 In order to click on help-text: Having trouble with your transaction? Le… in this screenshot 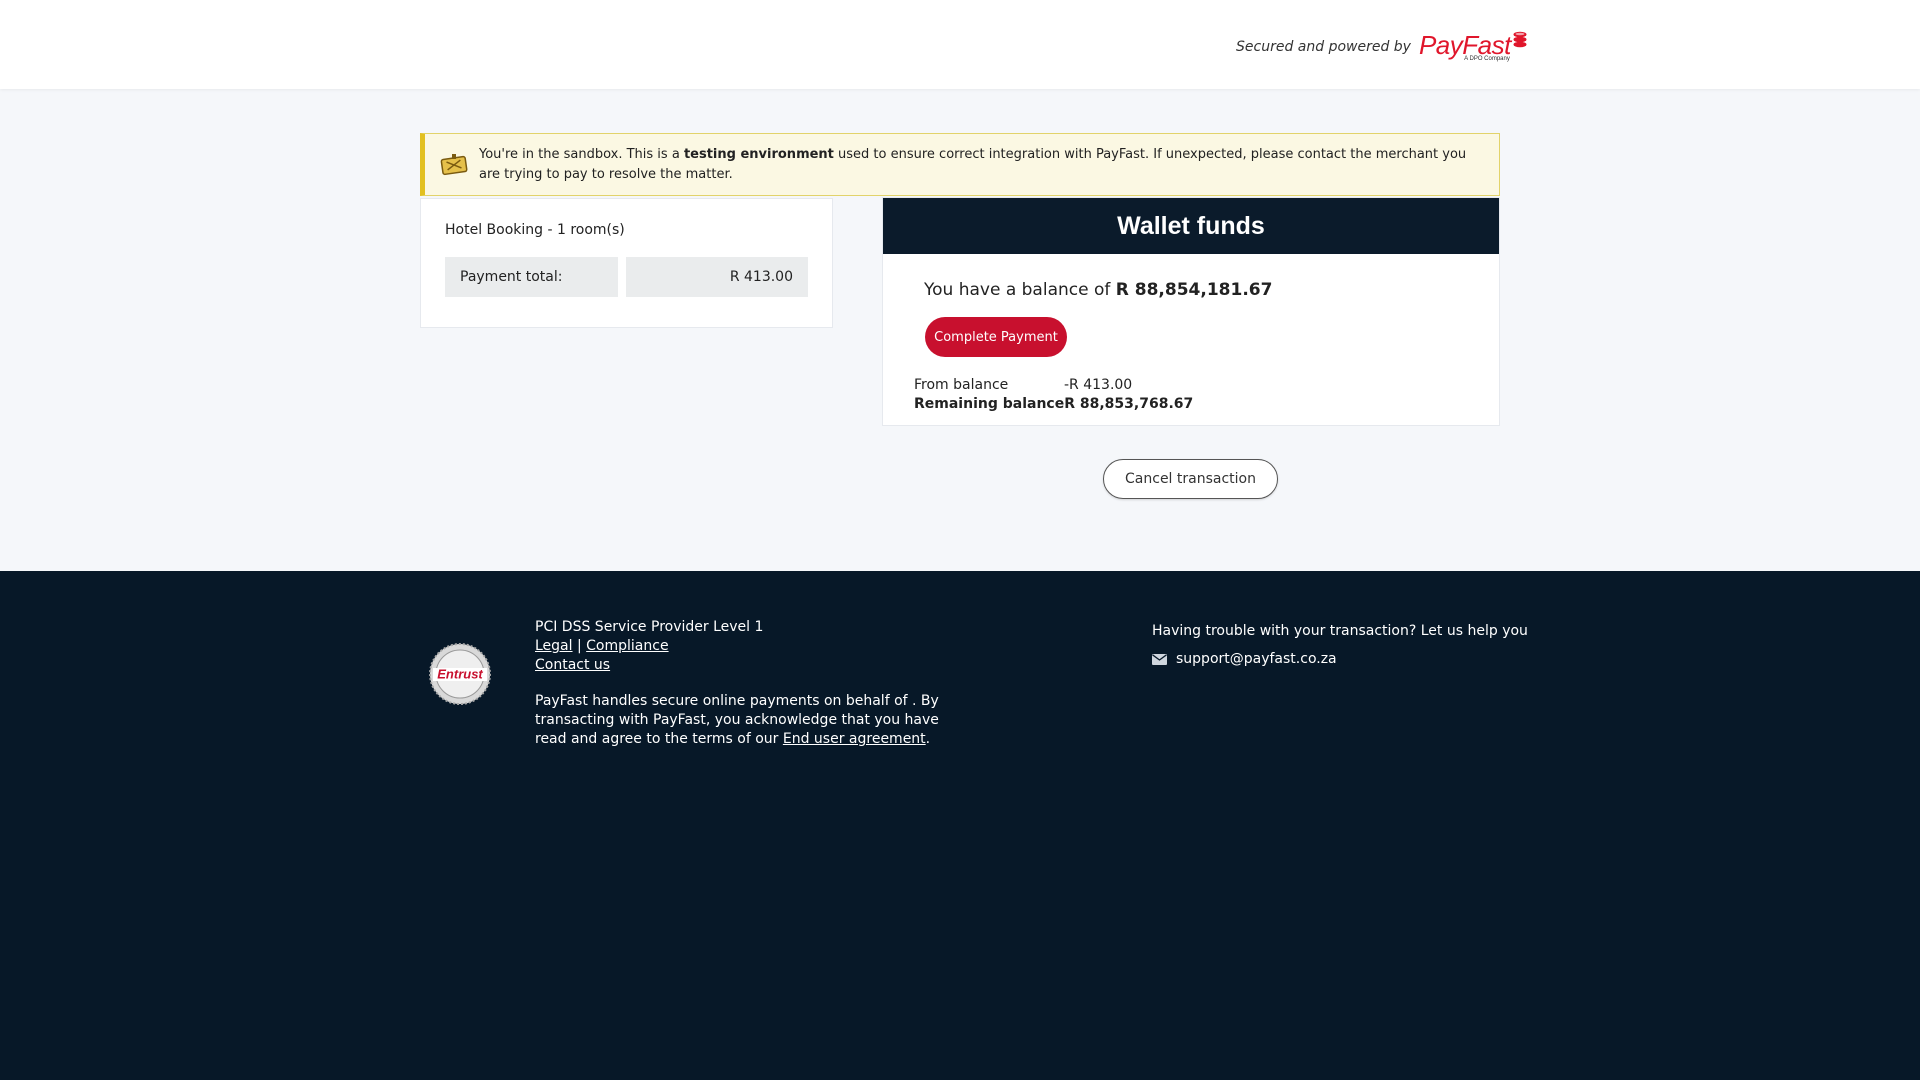, I will do `click(1340, 631)`.